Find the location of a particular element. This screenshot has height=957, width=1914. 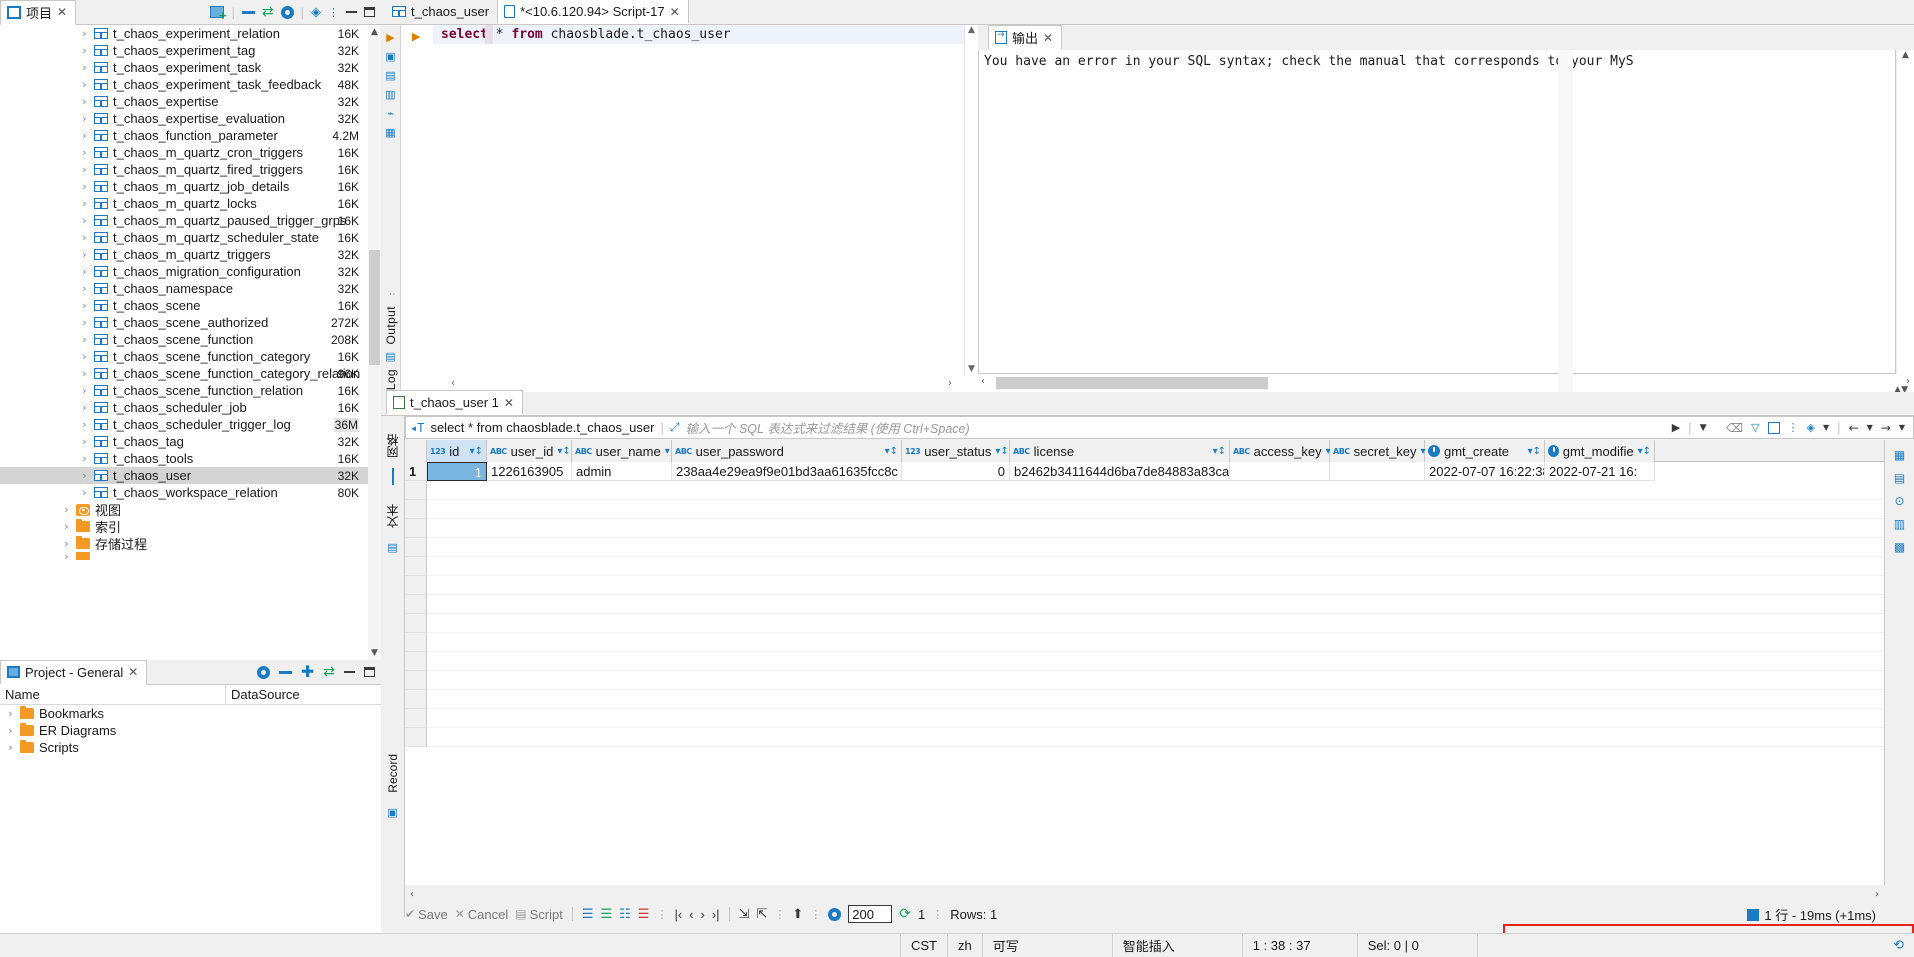

panel-menu-icon: ⋮ is located at coordinates (1793, 427).